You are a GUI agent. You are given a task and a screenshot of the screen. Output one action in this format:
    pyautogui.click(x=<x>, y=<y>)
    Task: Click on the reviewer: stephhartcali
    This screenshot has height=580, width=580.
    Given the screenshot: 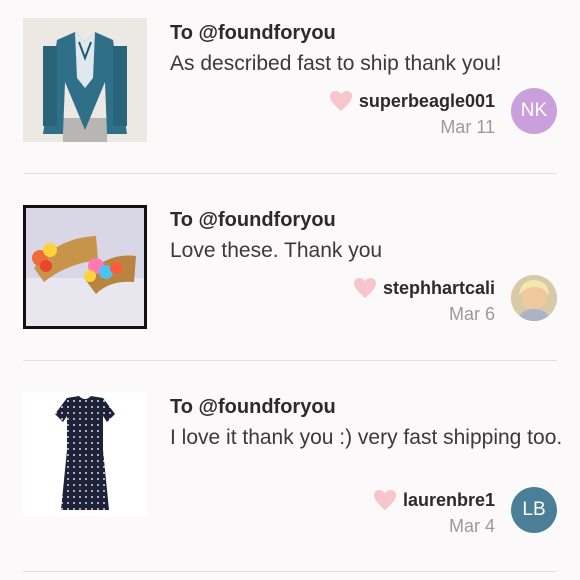 What is the action you would take?
    pyautogui.click(x=424, y=288)
    